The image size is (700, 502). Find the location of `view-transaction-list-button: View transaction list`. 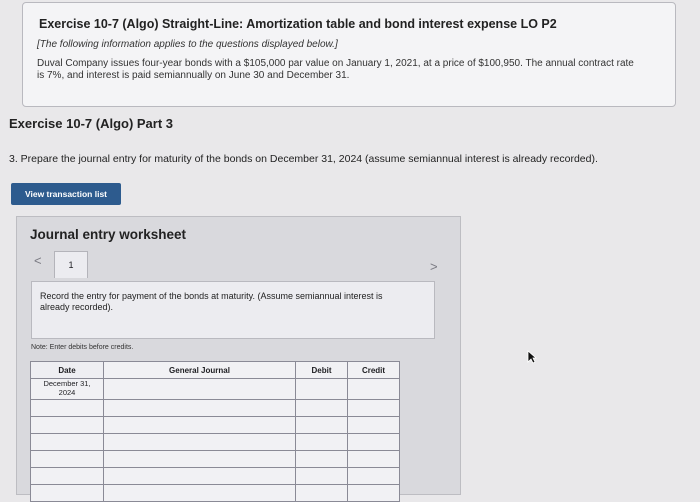

view-transaction-list-button: View transaction list is located at coordinates (66, 194).